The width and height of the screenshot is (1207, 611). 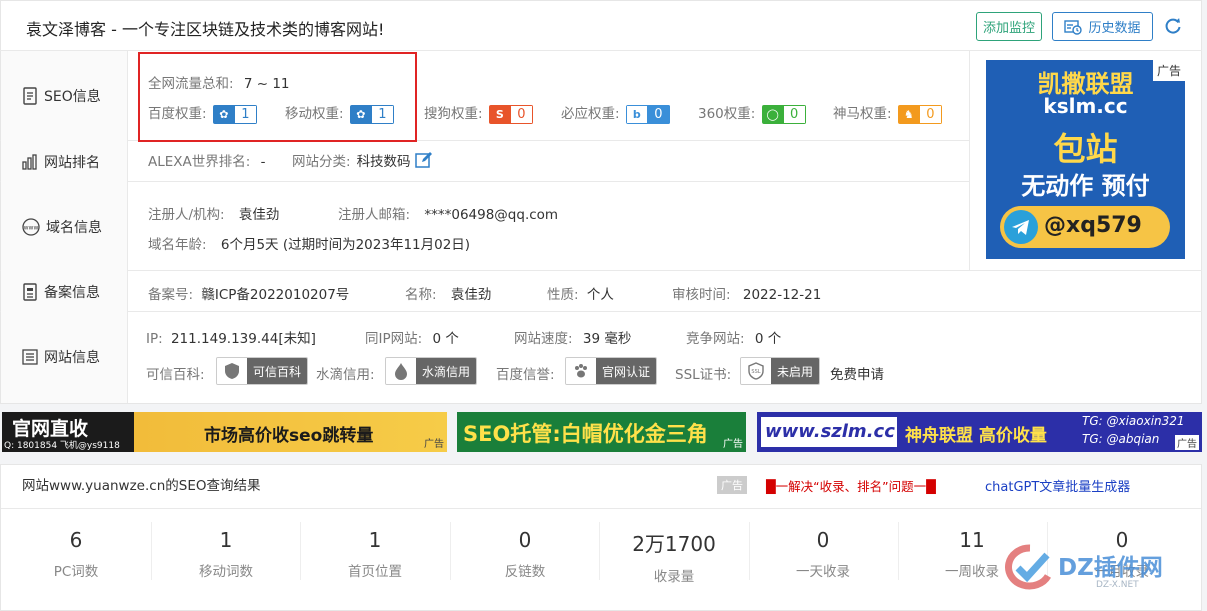 What do you see at coordinates (615, 113) in the screenshot?
I see `weight-bing: 必应权重: b0` at bounding box center [615, 113].